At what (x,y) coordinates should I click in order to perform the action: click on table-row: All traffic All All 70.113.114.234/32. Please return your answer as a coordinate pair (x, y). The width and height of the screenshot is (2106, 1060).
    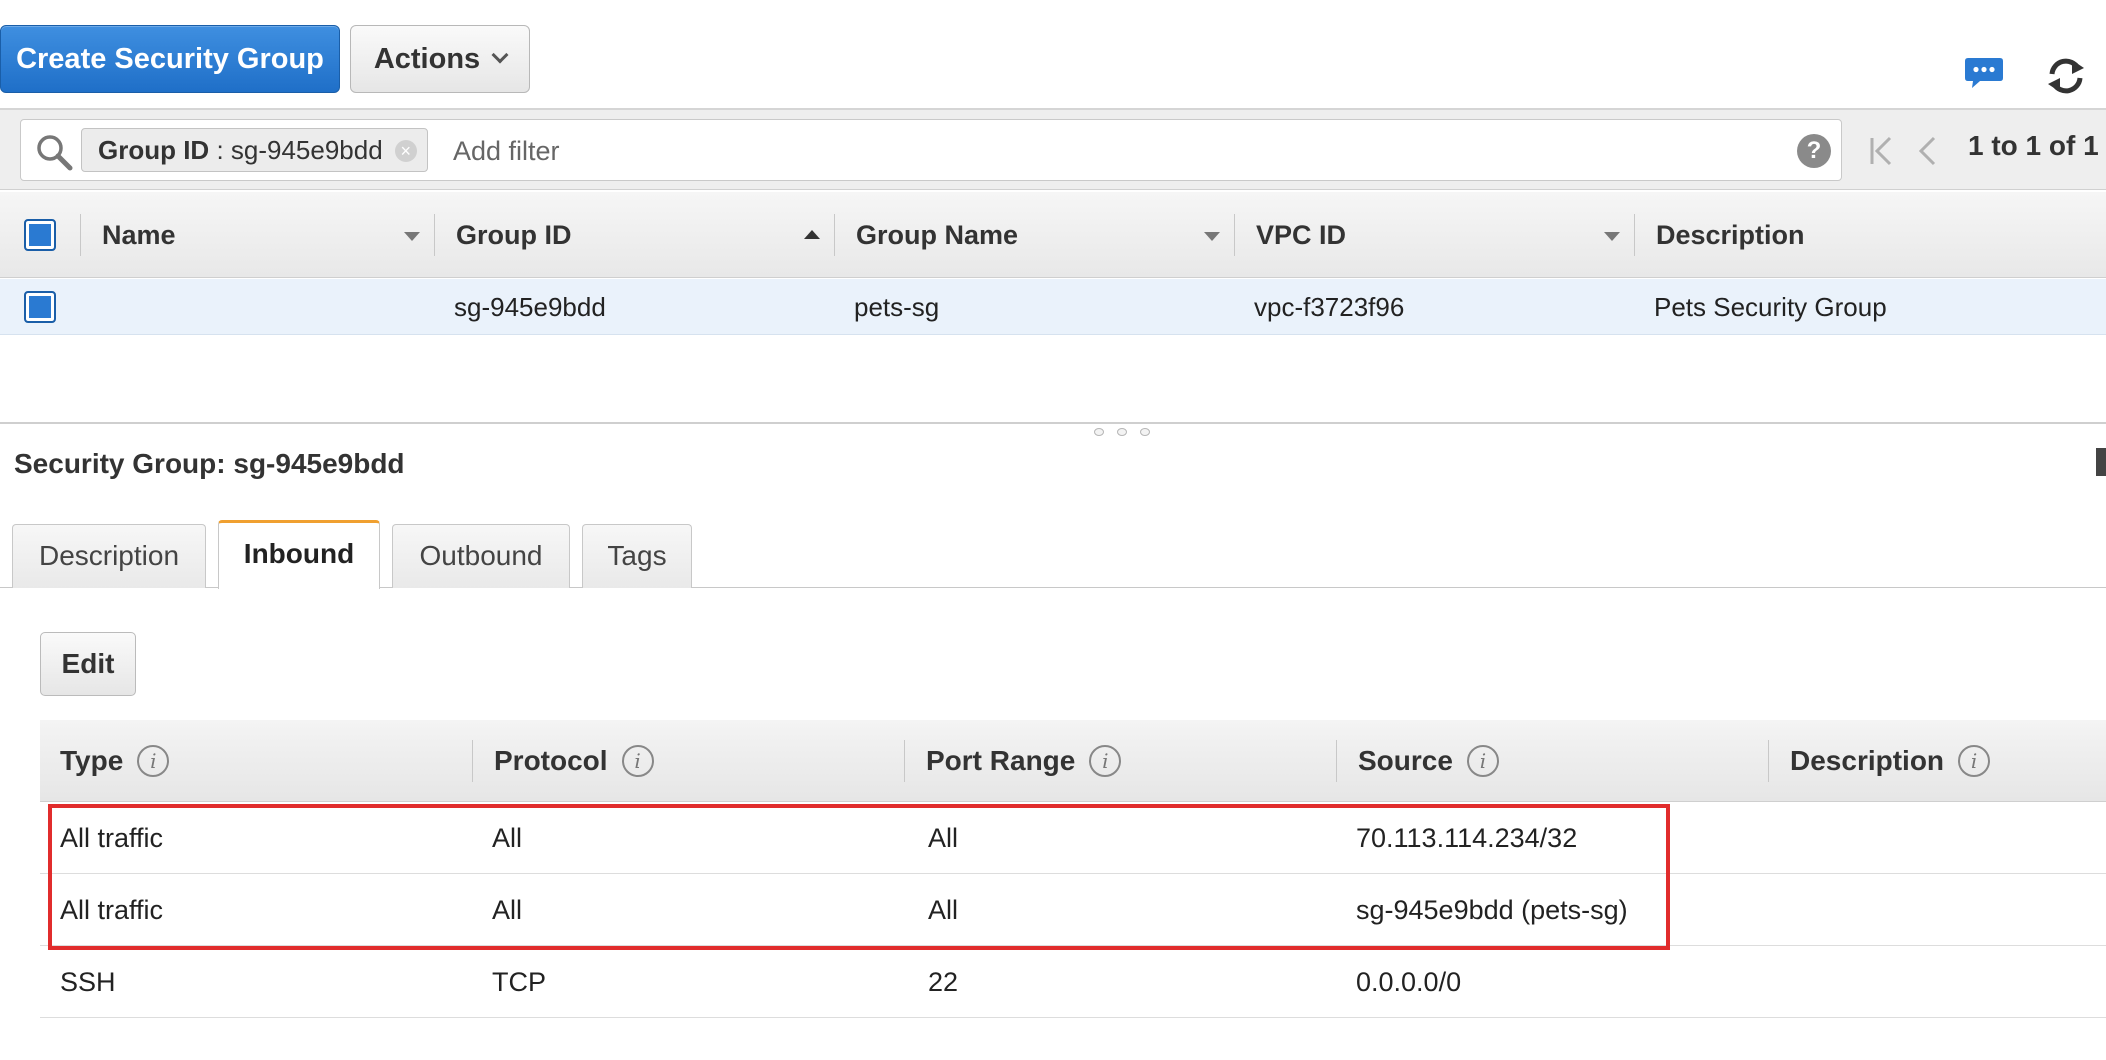
    Looking at the image, I should click on (1073, 838).